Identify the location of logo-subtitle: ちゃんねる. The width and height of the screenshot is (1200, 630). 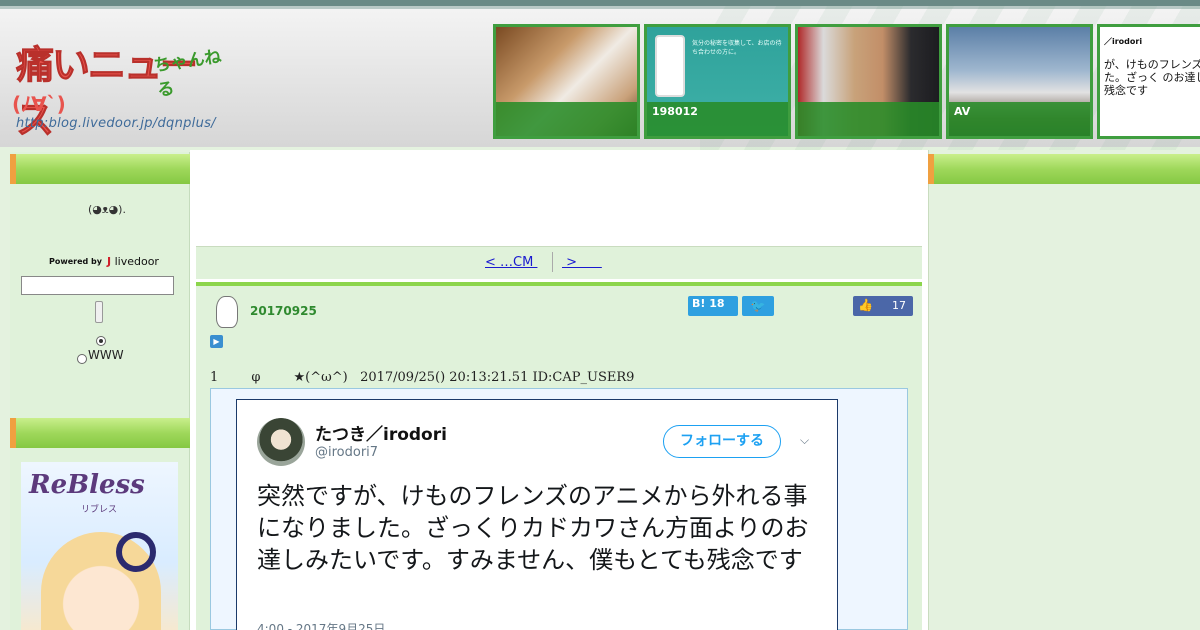
(187, 73).